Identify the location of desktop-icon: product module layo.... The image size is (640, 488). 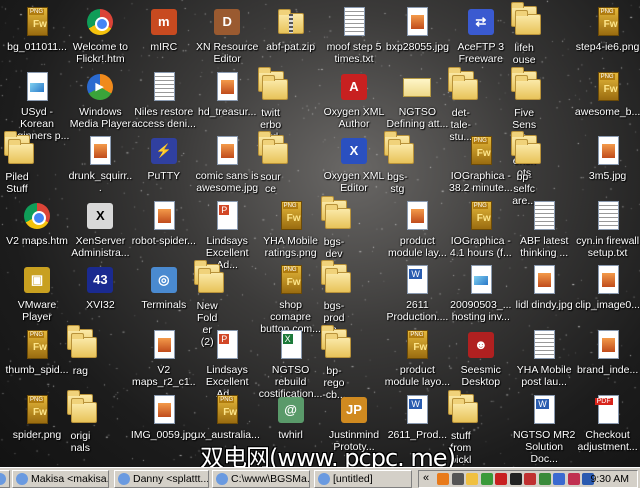
(417, 358).